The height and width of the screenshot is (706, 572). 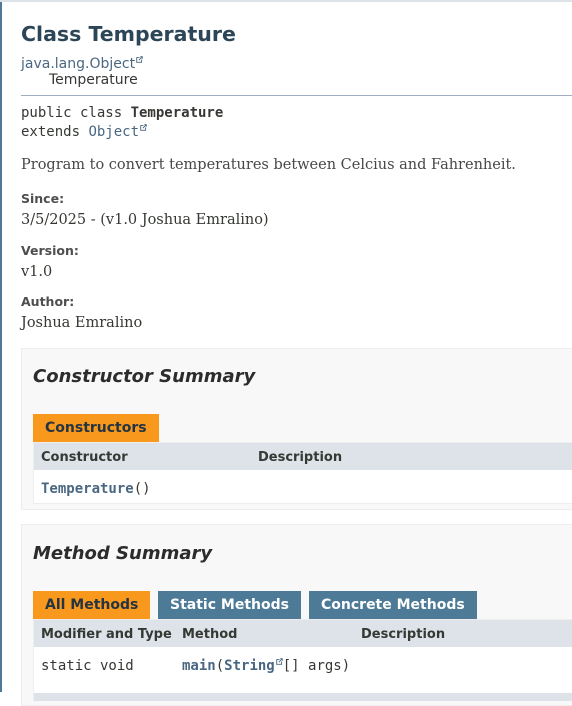 I want to click on author-value: Joshua Emralino, so click(x=82, y=323).